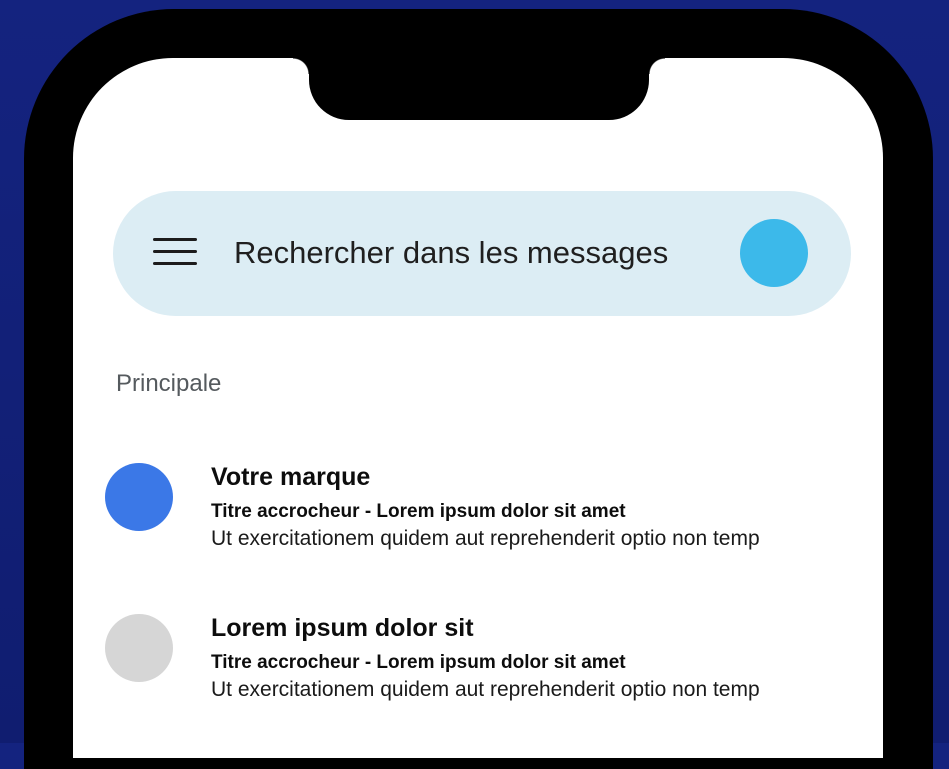 This screenshot has width=949, height=769. I want to click on search-bar: Rechercher dans les messages, so click(482, 253).